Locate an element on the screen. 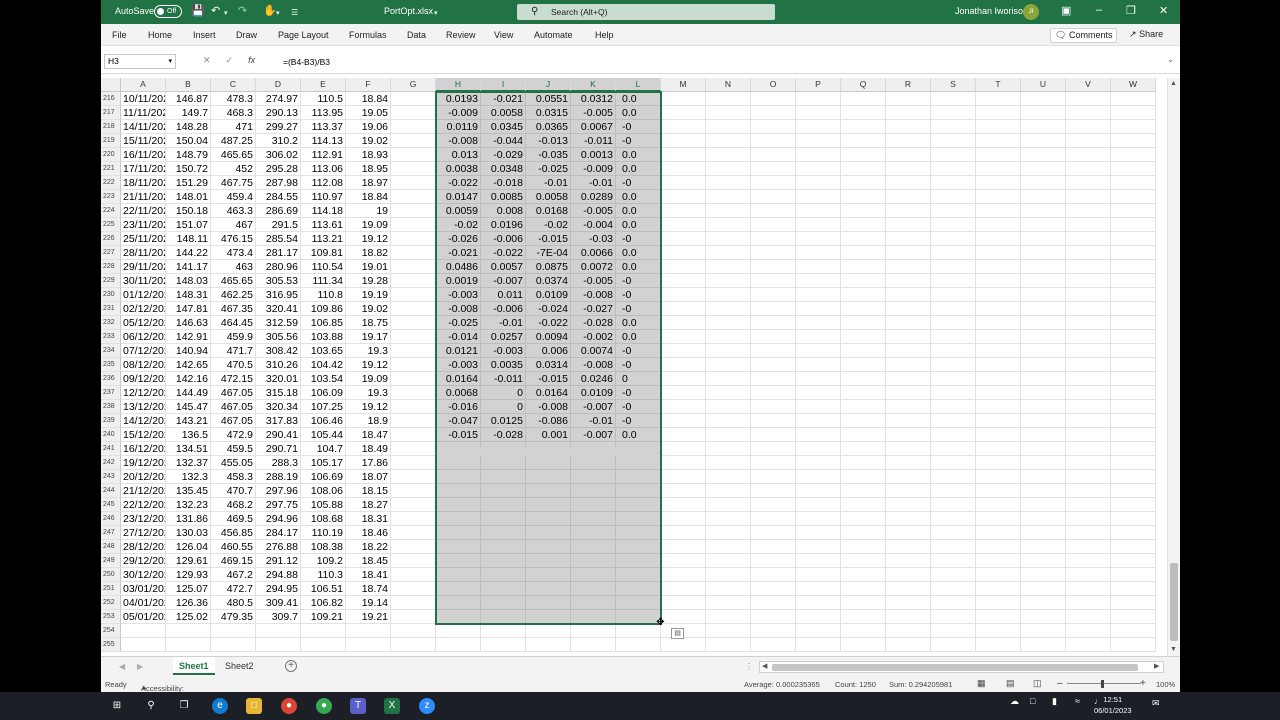 Image resolution: width=1280 pixels, height=720 pixels. cell-d: 297.75 is located at coordinates (278, 505).